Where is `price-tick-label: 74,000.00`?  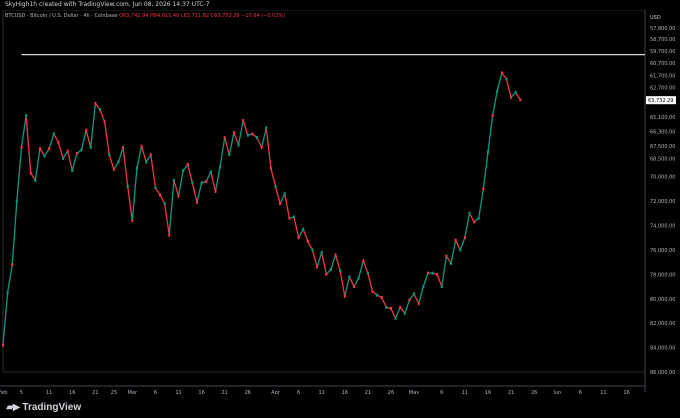
price-tick-label: 74,000.00 is located at coordinates (662, 227).